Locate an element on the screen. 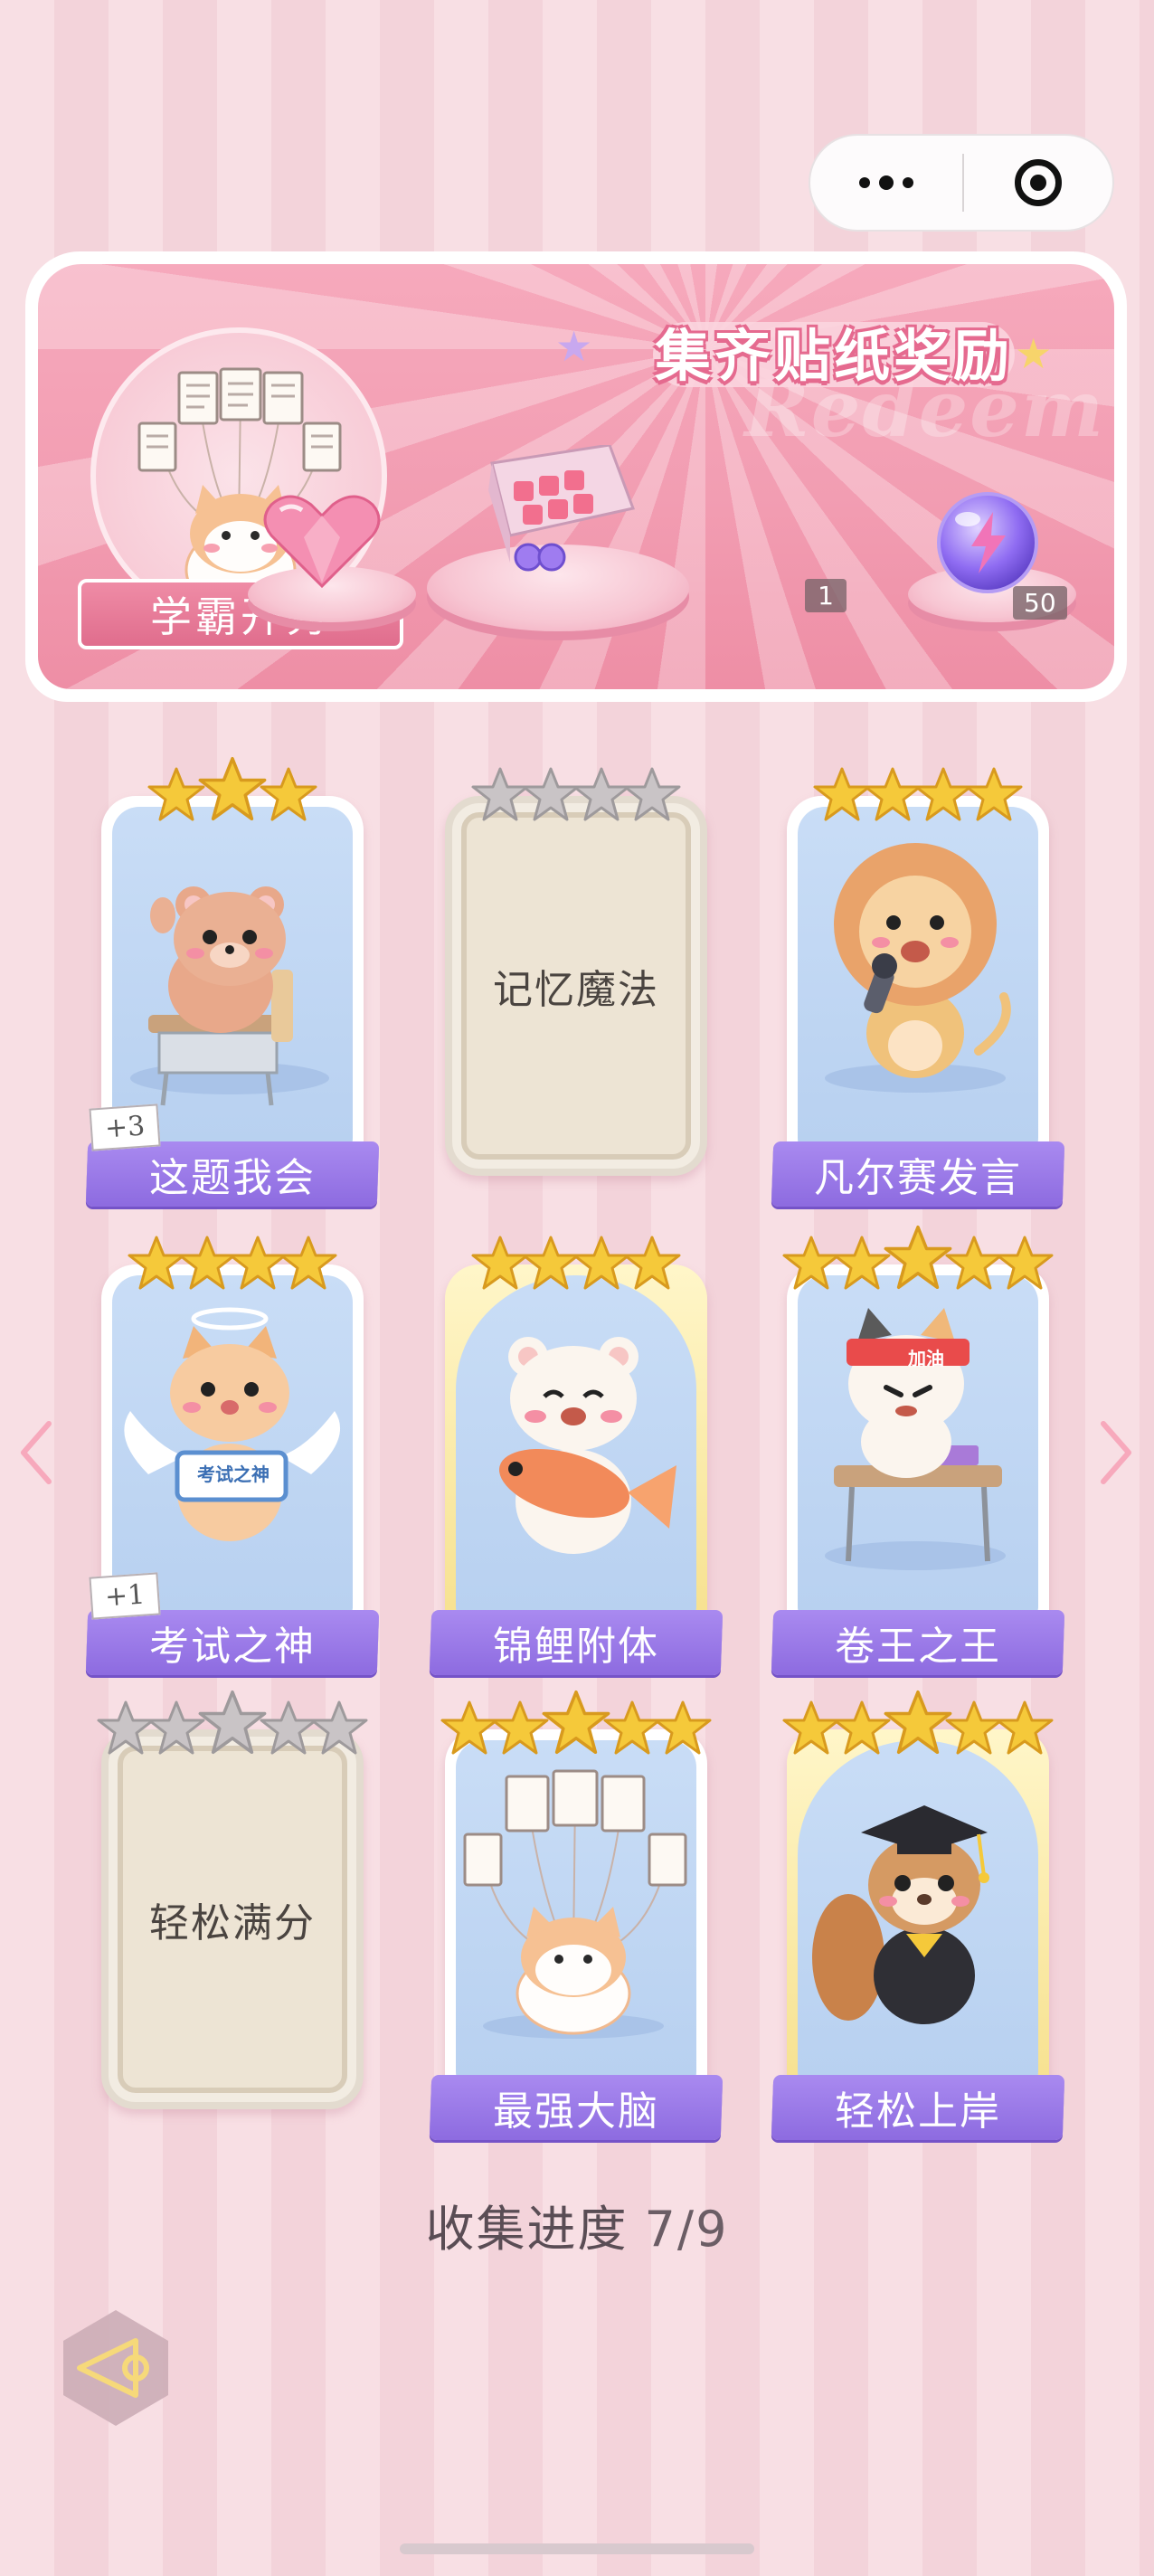 The width and height of the screenshot is (1154, 2576). banner-title: 集齐贴纸奖励 is located at coordinates (834, 356).